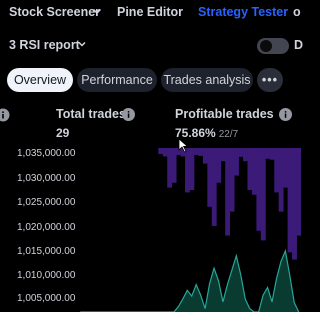  What do you see at coordinates (243, 12) in the screenshot?
I see `nav-strategy-tester: Strategy Tester` at bounding box center [243, 12].